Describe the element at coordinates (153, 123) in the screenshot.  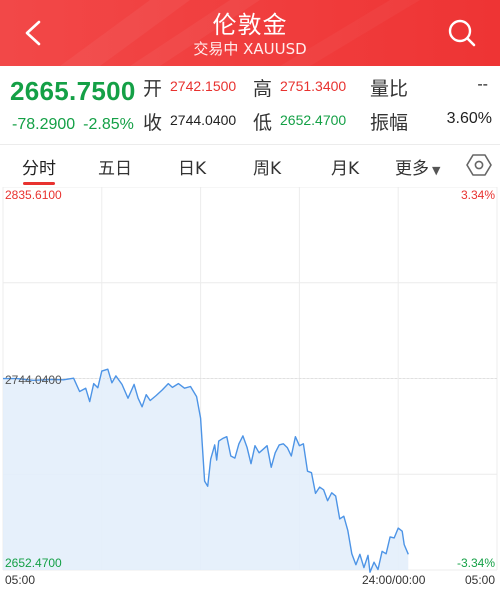
I see `prev-close-label: 收` at that location.